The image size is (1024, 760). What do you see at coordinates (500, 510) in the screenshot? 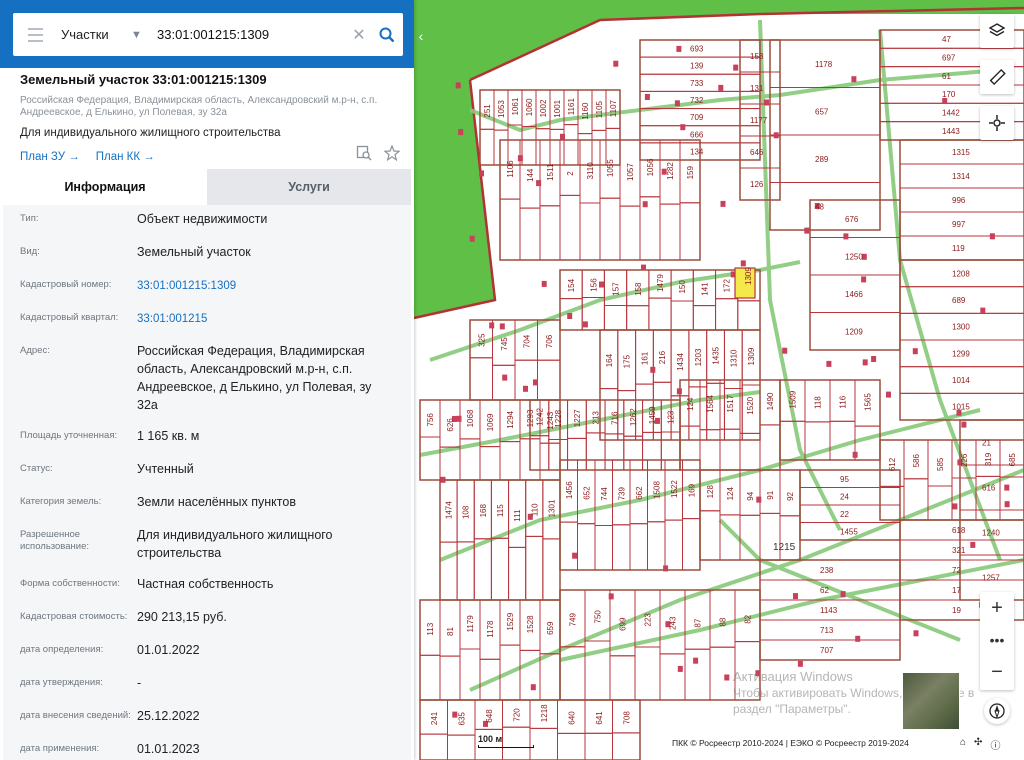
I see `parcel-number: 115` at bounding box center [500, 510].